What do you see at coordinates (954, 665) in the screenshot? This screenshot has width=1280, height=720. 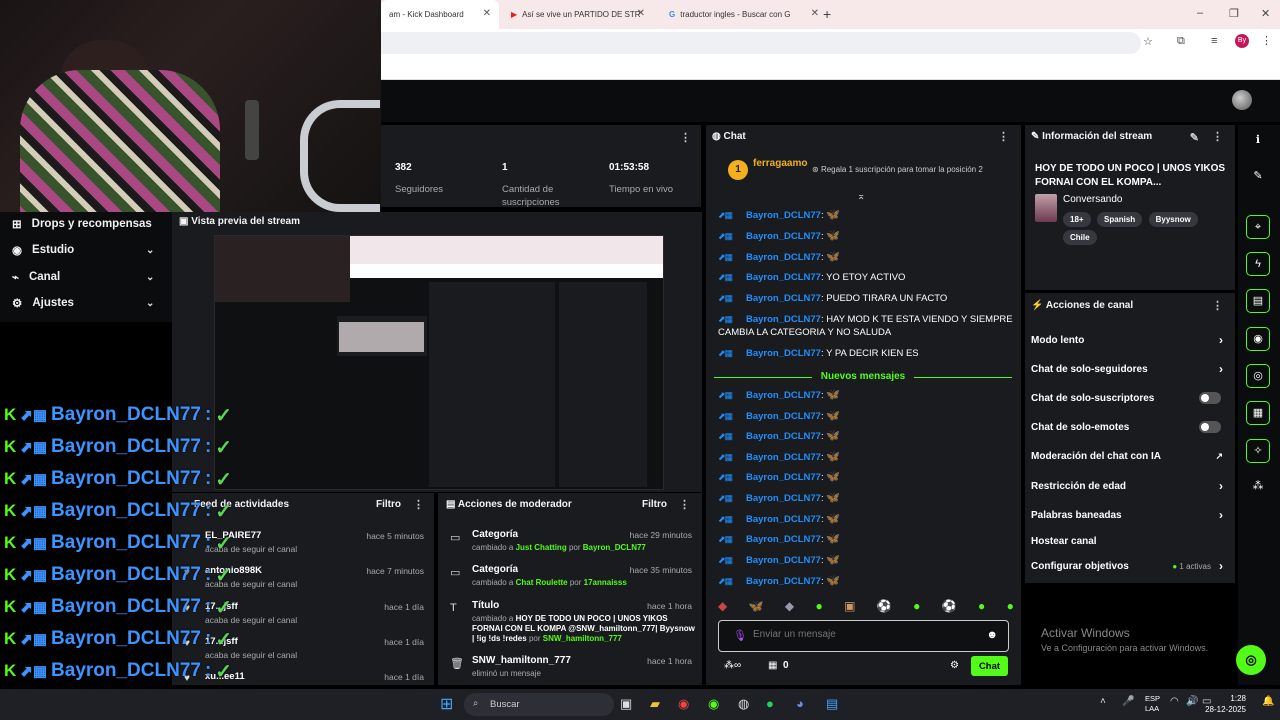 I see `gear-icon: ⚙` at bounding box center [954, 665].